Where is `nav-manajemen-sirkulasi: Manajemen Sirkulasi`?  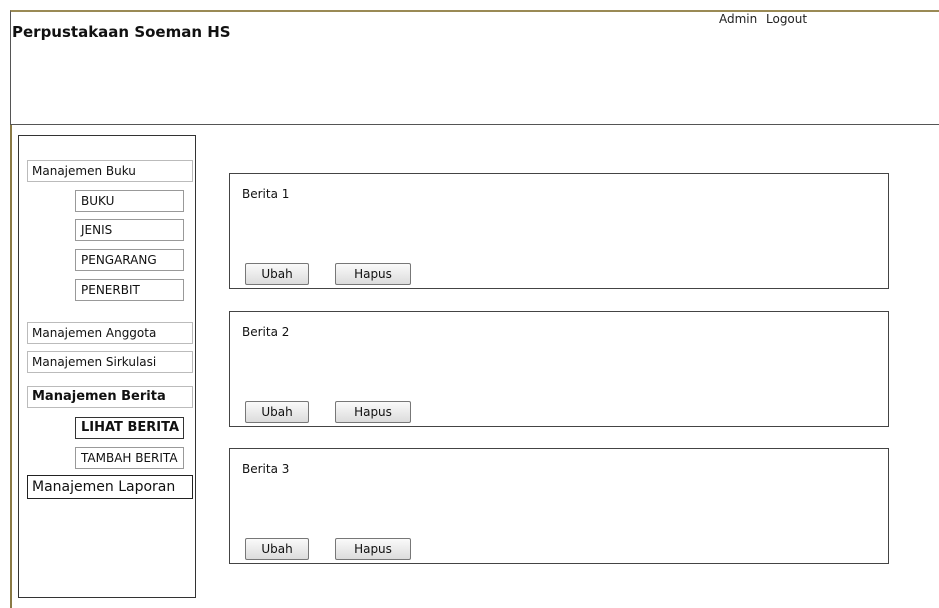 nav-manajemen-sirkulasi: Manajemen Sirkulasi is located at coordinates (110, 362).